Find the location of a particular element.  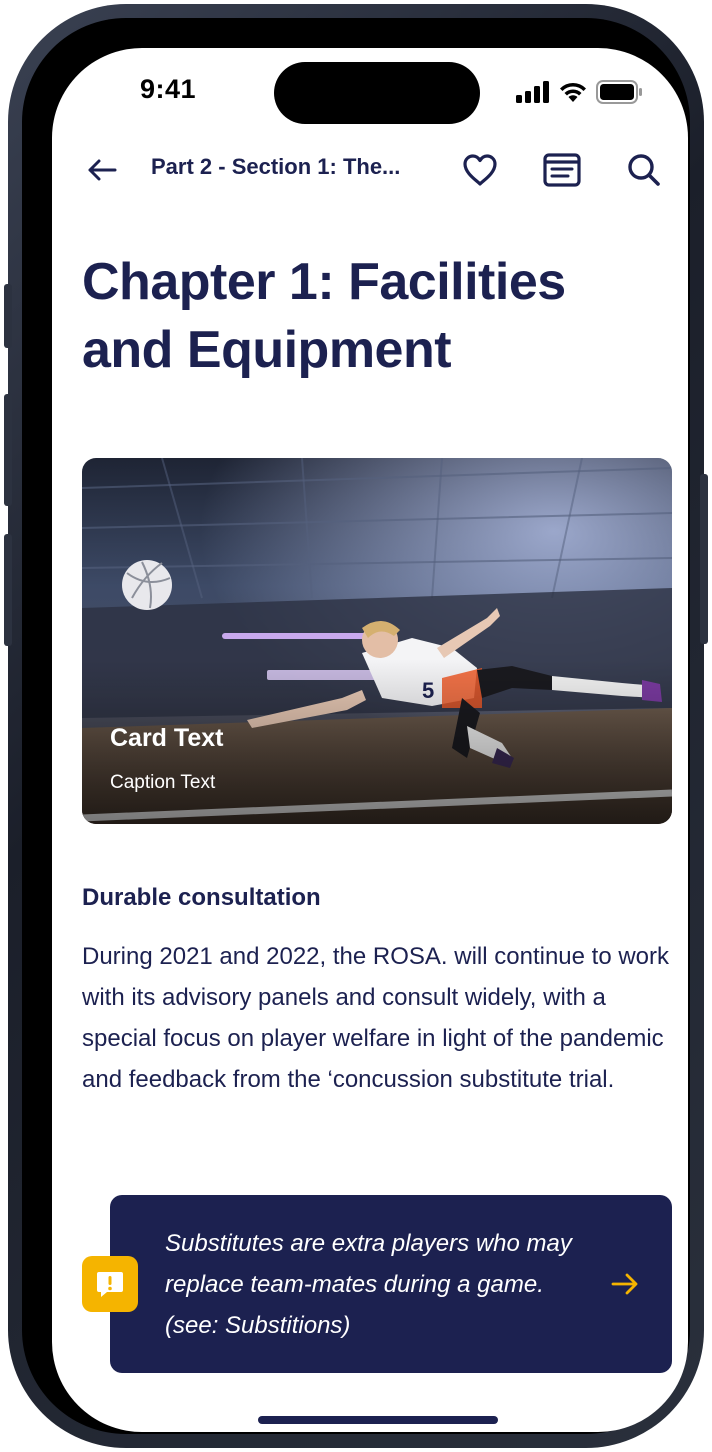

section-heading: Durable consultation is located at coordinates (201, 897).